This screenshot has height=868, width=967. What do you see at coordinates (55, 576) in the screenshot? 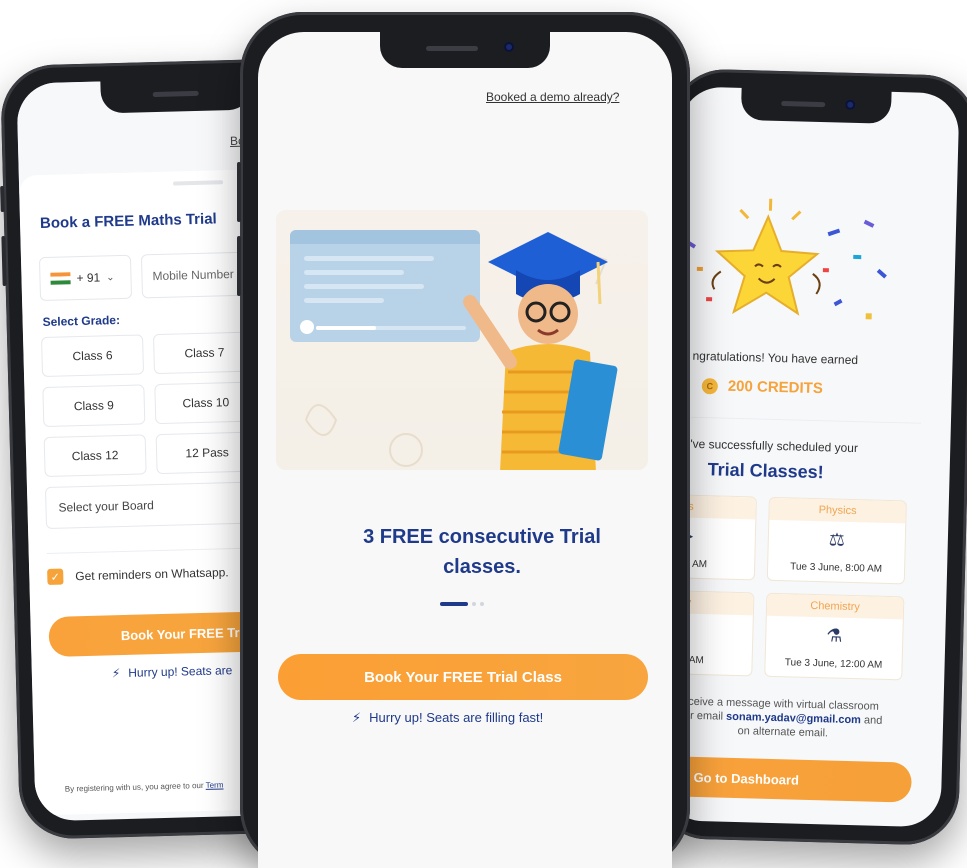
I see `checkmark-icon: ✓` at bounding box center [55, 576].